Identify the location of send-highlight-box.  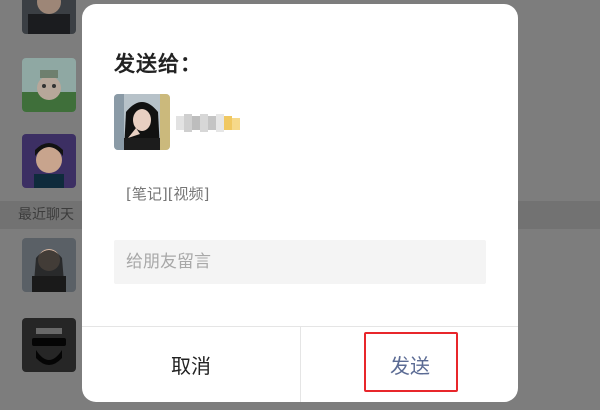
(411, 362).